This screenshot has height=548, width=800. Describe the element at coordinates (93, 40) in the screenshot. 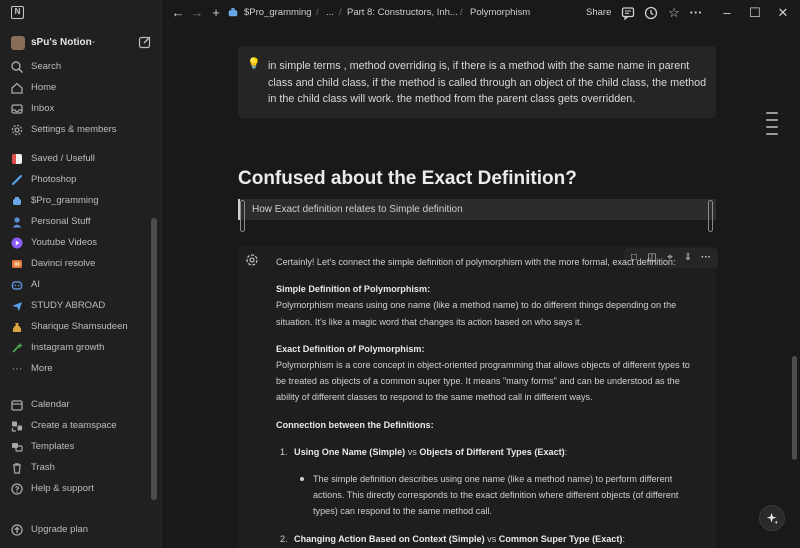

I see `chevron-down-icon: ⌄` at that location.